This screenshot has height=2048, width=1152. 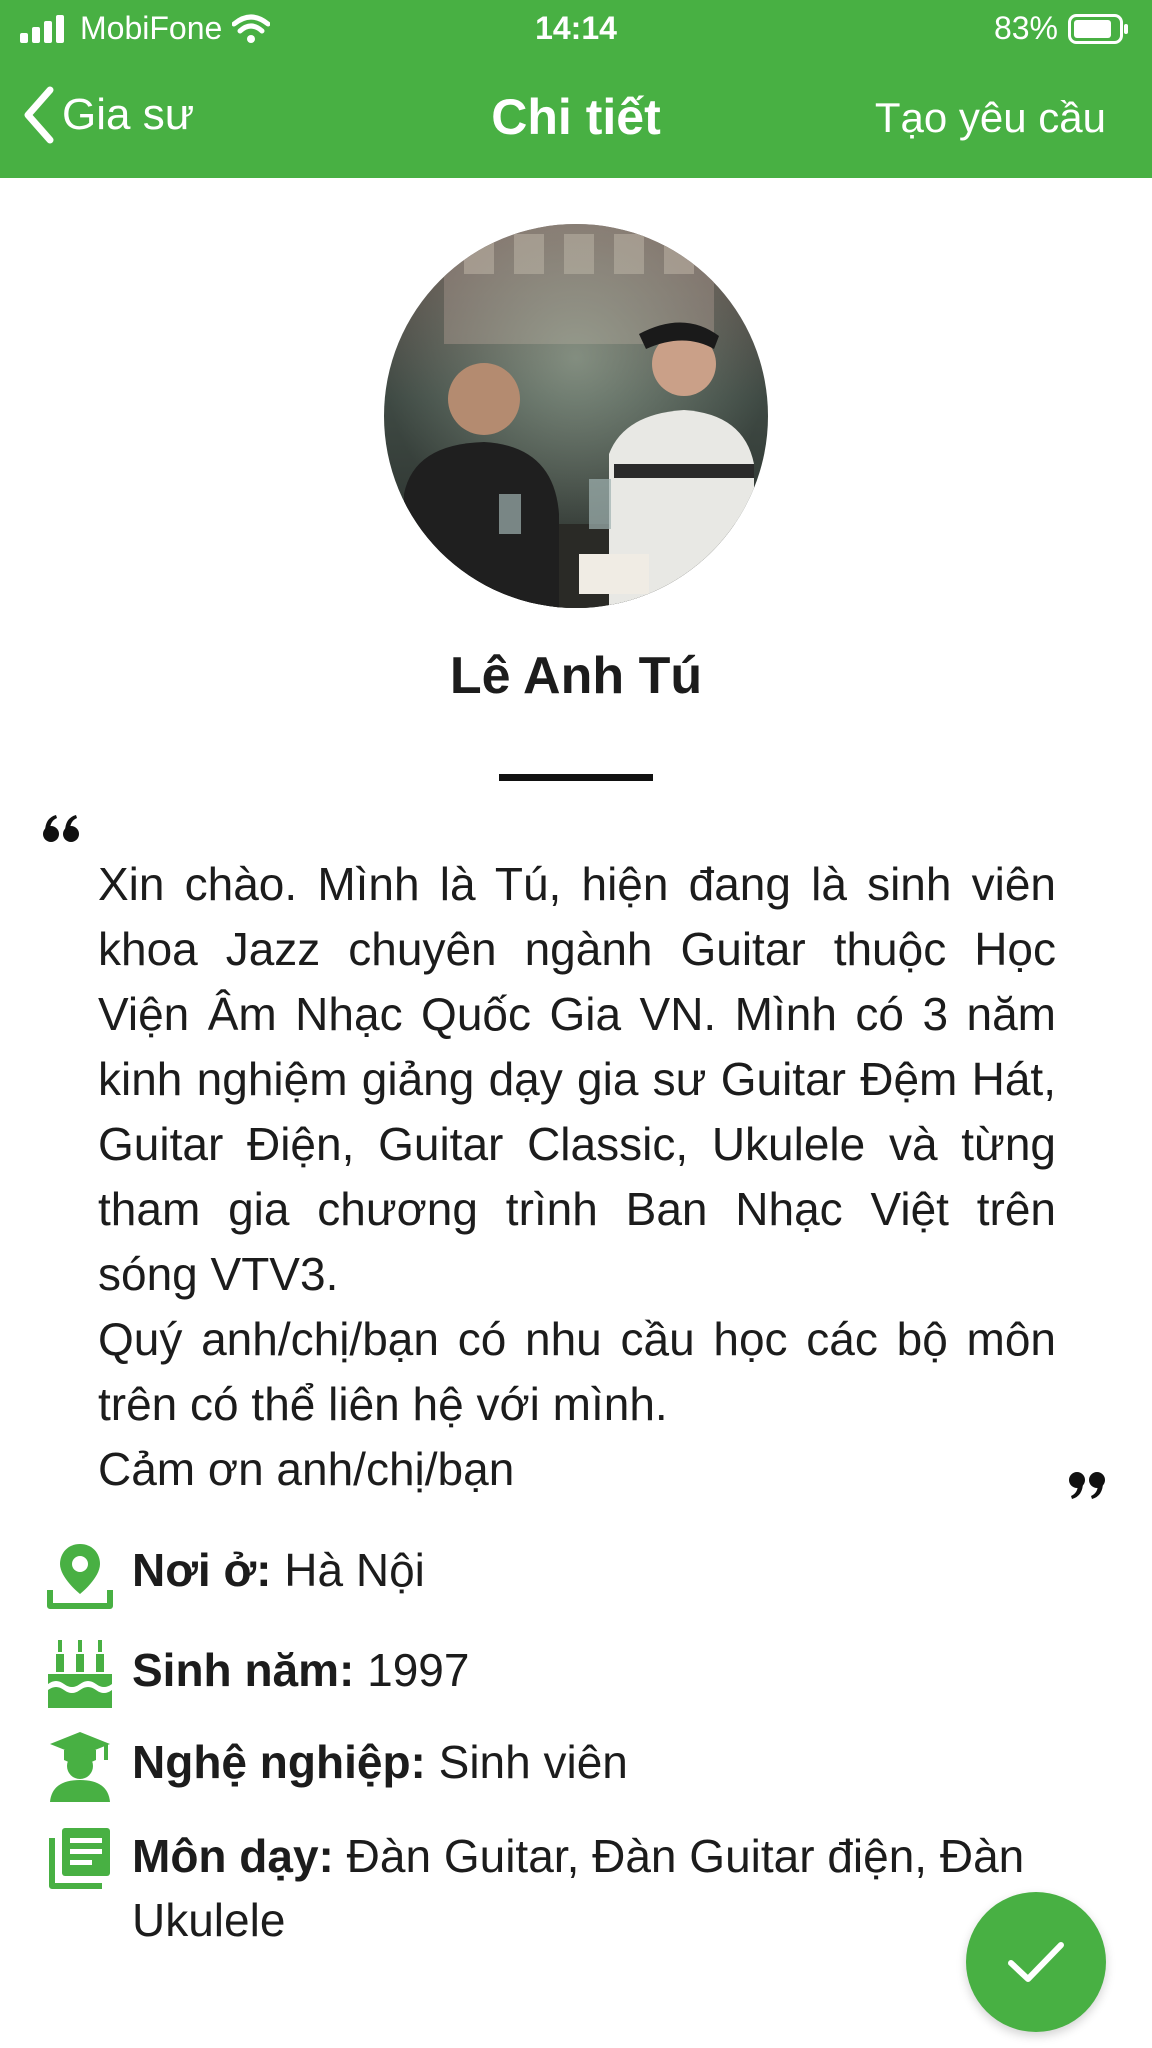 What do you see at coordinates (576, 118) in the screenshot?
I see `nav-bar: Gia sư Chi tiết Tạo yêu cầu` at bounding box center [576, 118].